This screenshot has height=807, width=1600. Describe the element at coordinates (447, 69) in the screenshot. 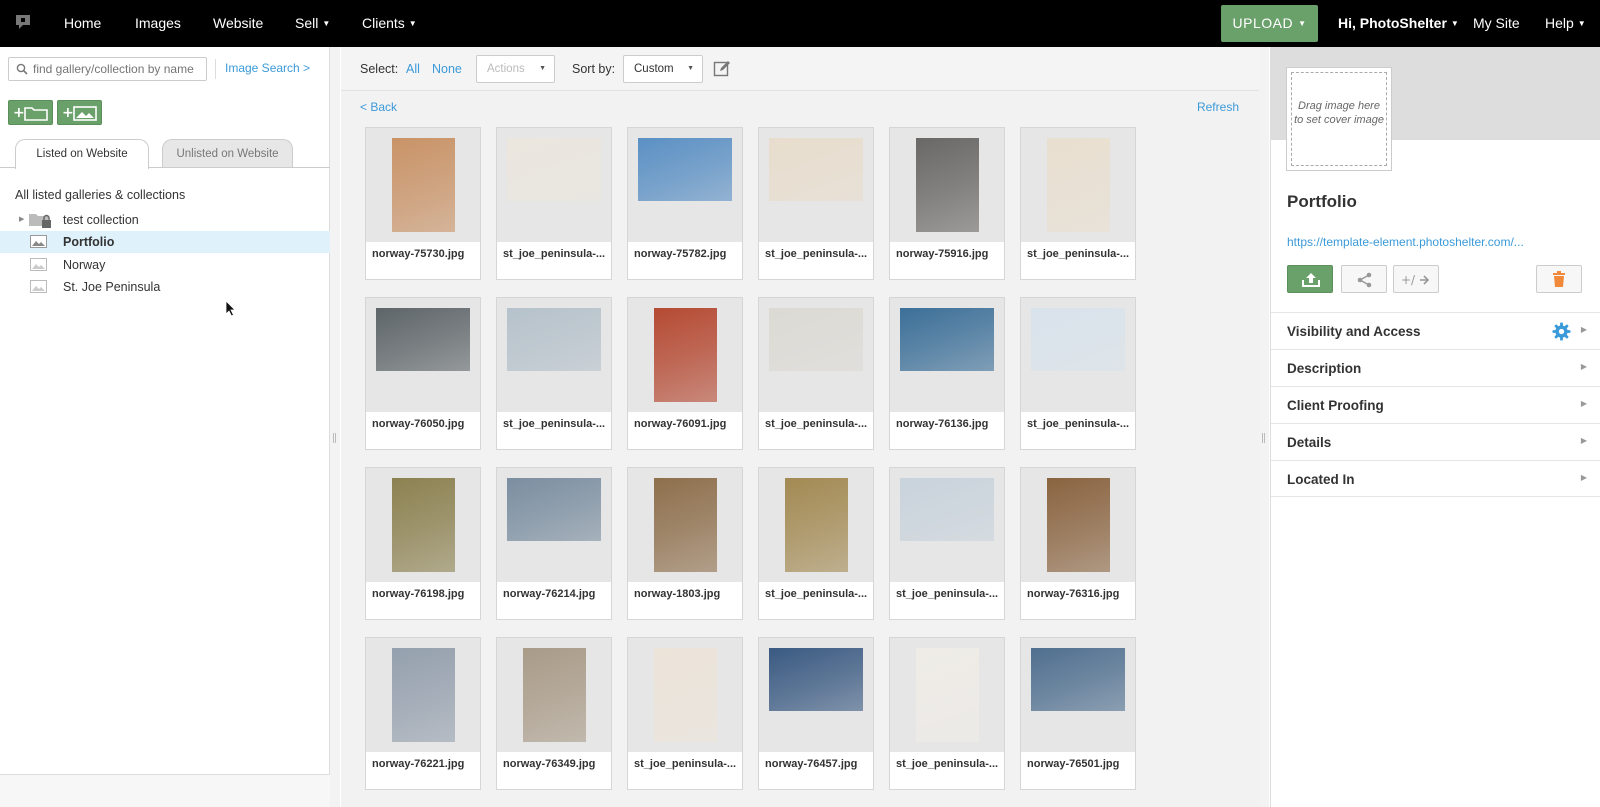

I see `select-none-link: None` at that location.